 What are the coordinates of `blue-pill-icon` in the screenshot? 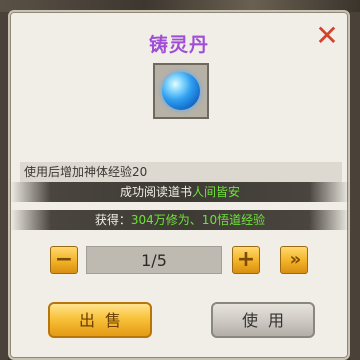 It's located at (181, 91).